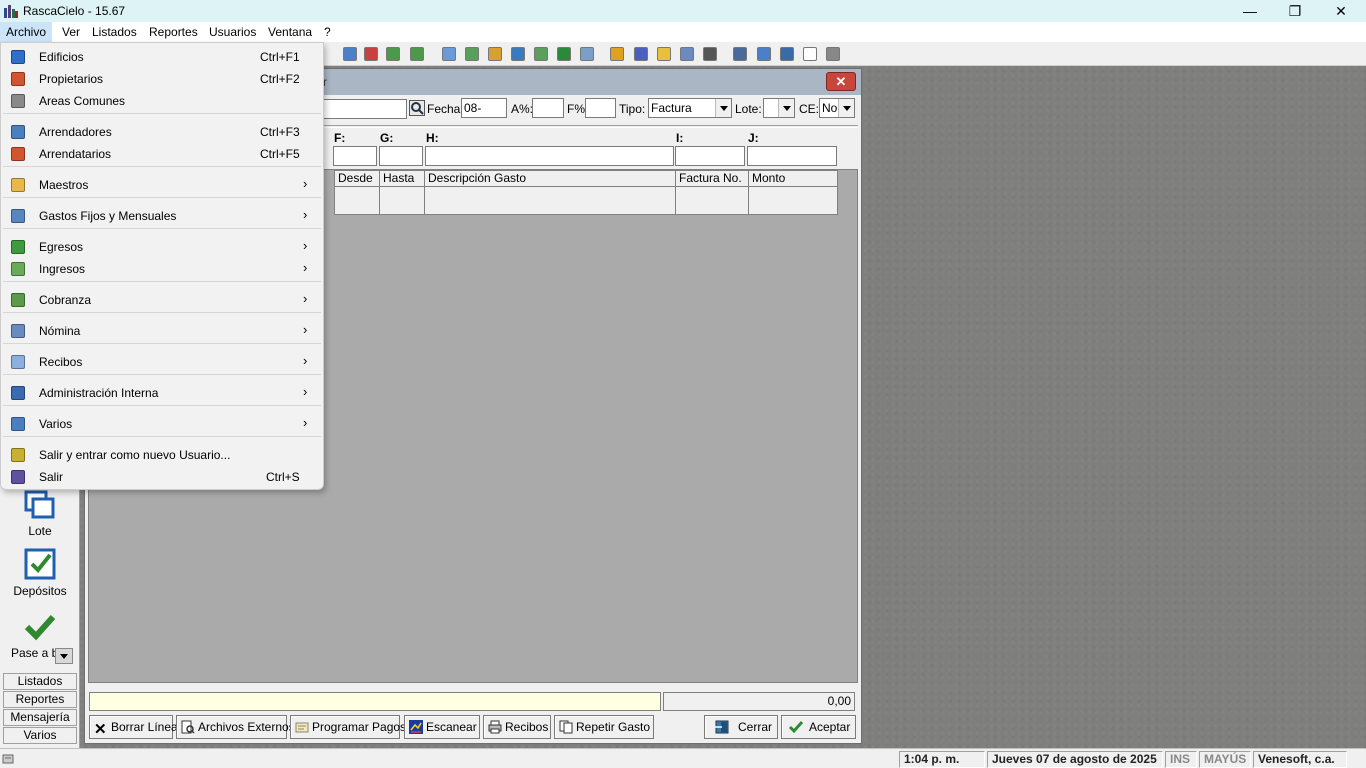 This screenshot has height=768, width=1366. What do you see at coordinates (18, 269) in the screenshot?
I see `money-in-icon` at bounding box center [18, 269].